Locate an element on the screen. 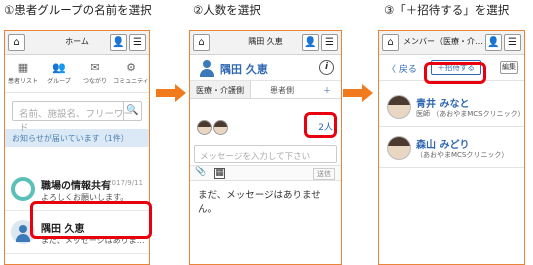 This screenshot has width=533, height=265. grid-group: 👥 グループ is located at coordinates (59, 73).